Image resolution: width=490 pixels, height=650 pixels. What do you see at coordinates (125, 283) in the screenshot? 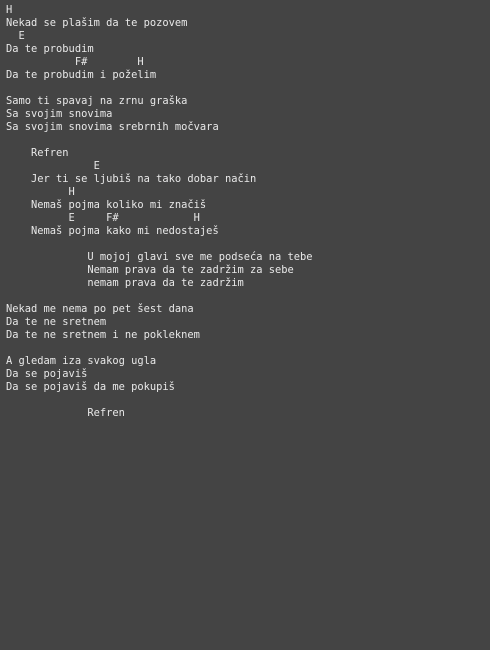
I see `lyric-line: nemam prava da te zadržim` at bounding box center [125, 283].